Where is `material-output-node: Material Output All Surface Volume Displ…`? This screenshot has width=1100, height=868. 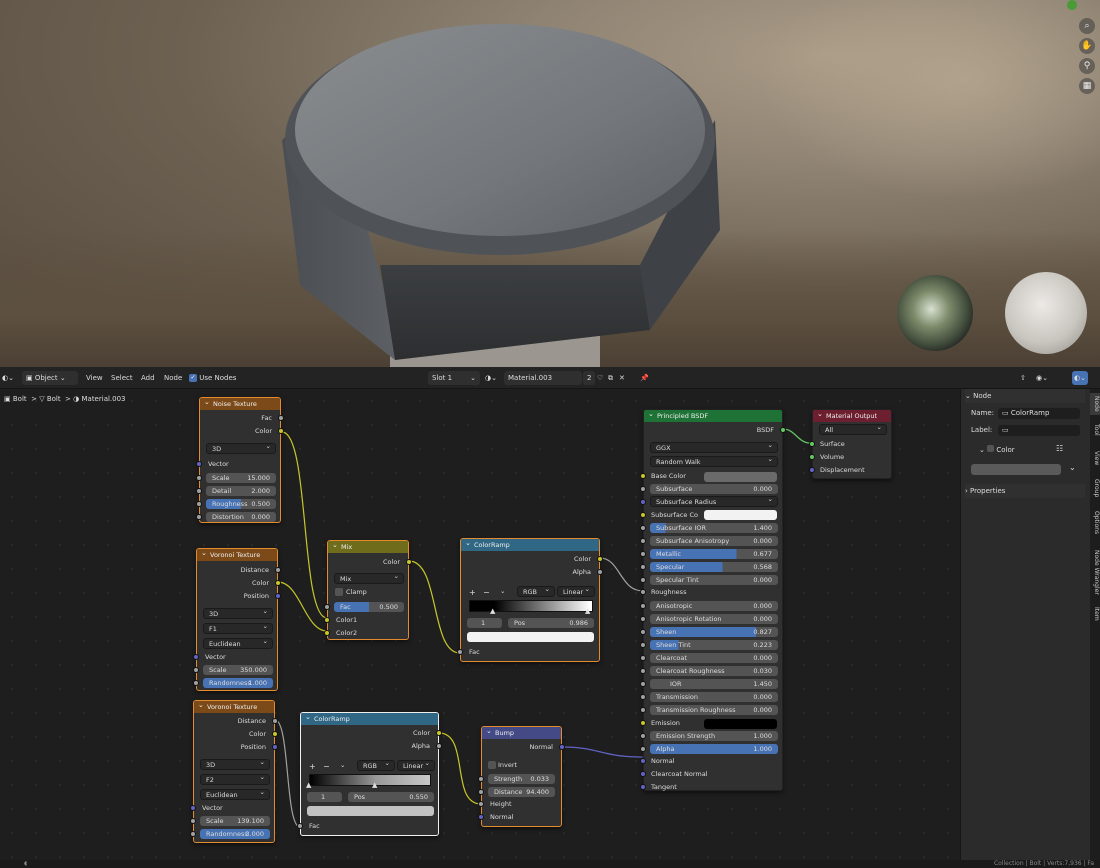
material-output-node: Material Output All Surface Volume Displ… is located at coordinates (850, 443).